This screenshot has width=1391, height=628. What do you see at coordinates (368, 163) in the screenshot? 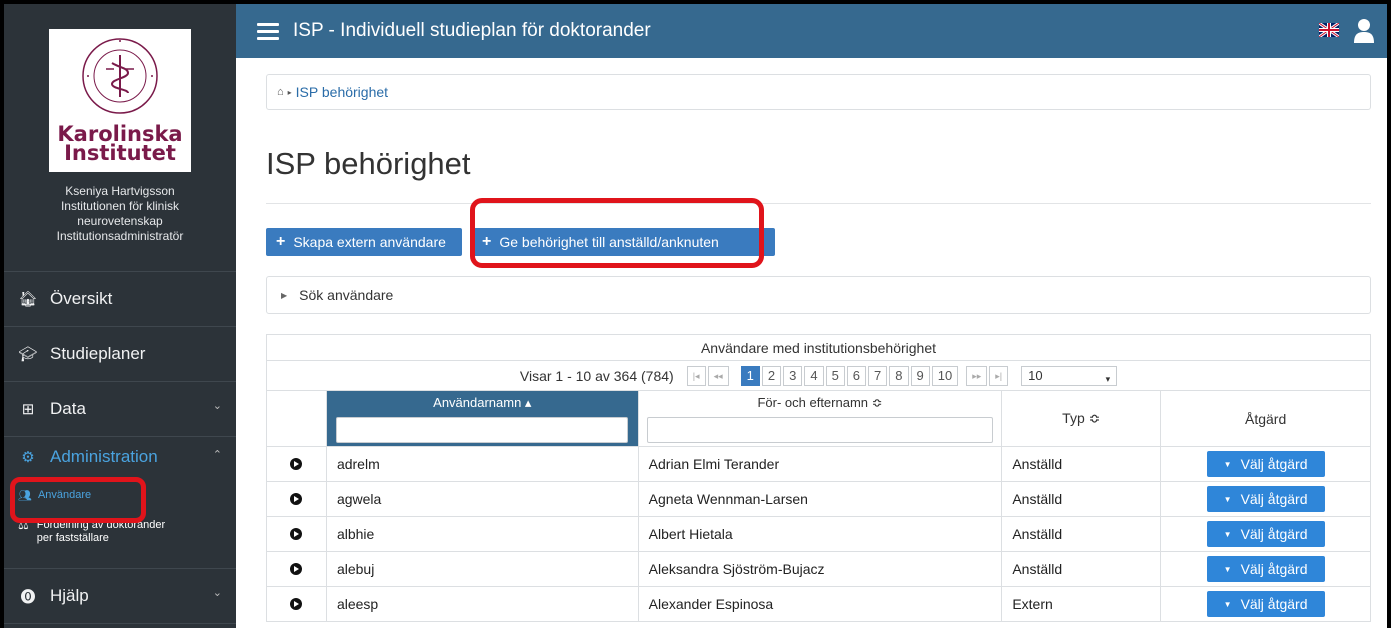
I see `page-title: ISP behörighet` at bounding box center [368, 163].